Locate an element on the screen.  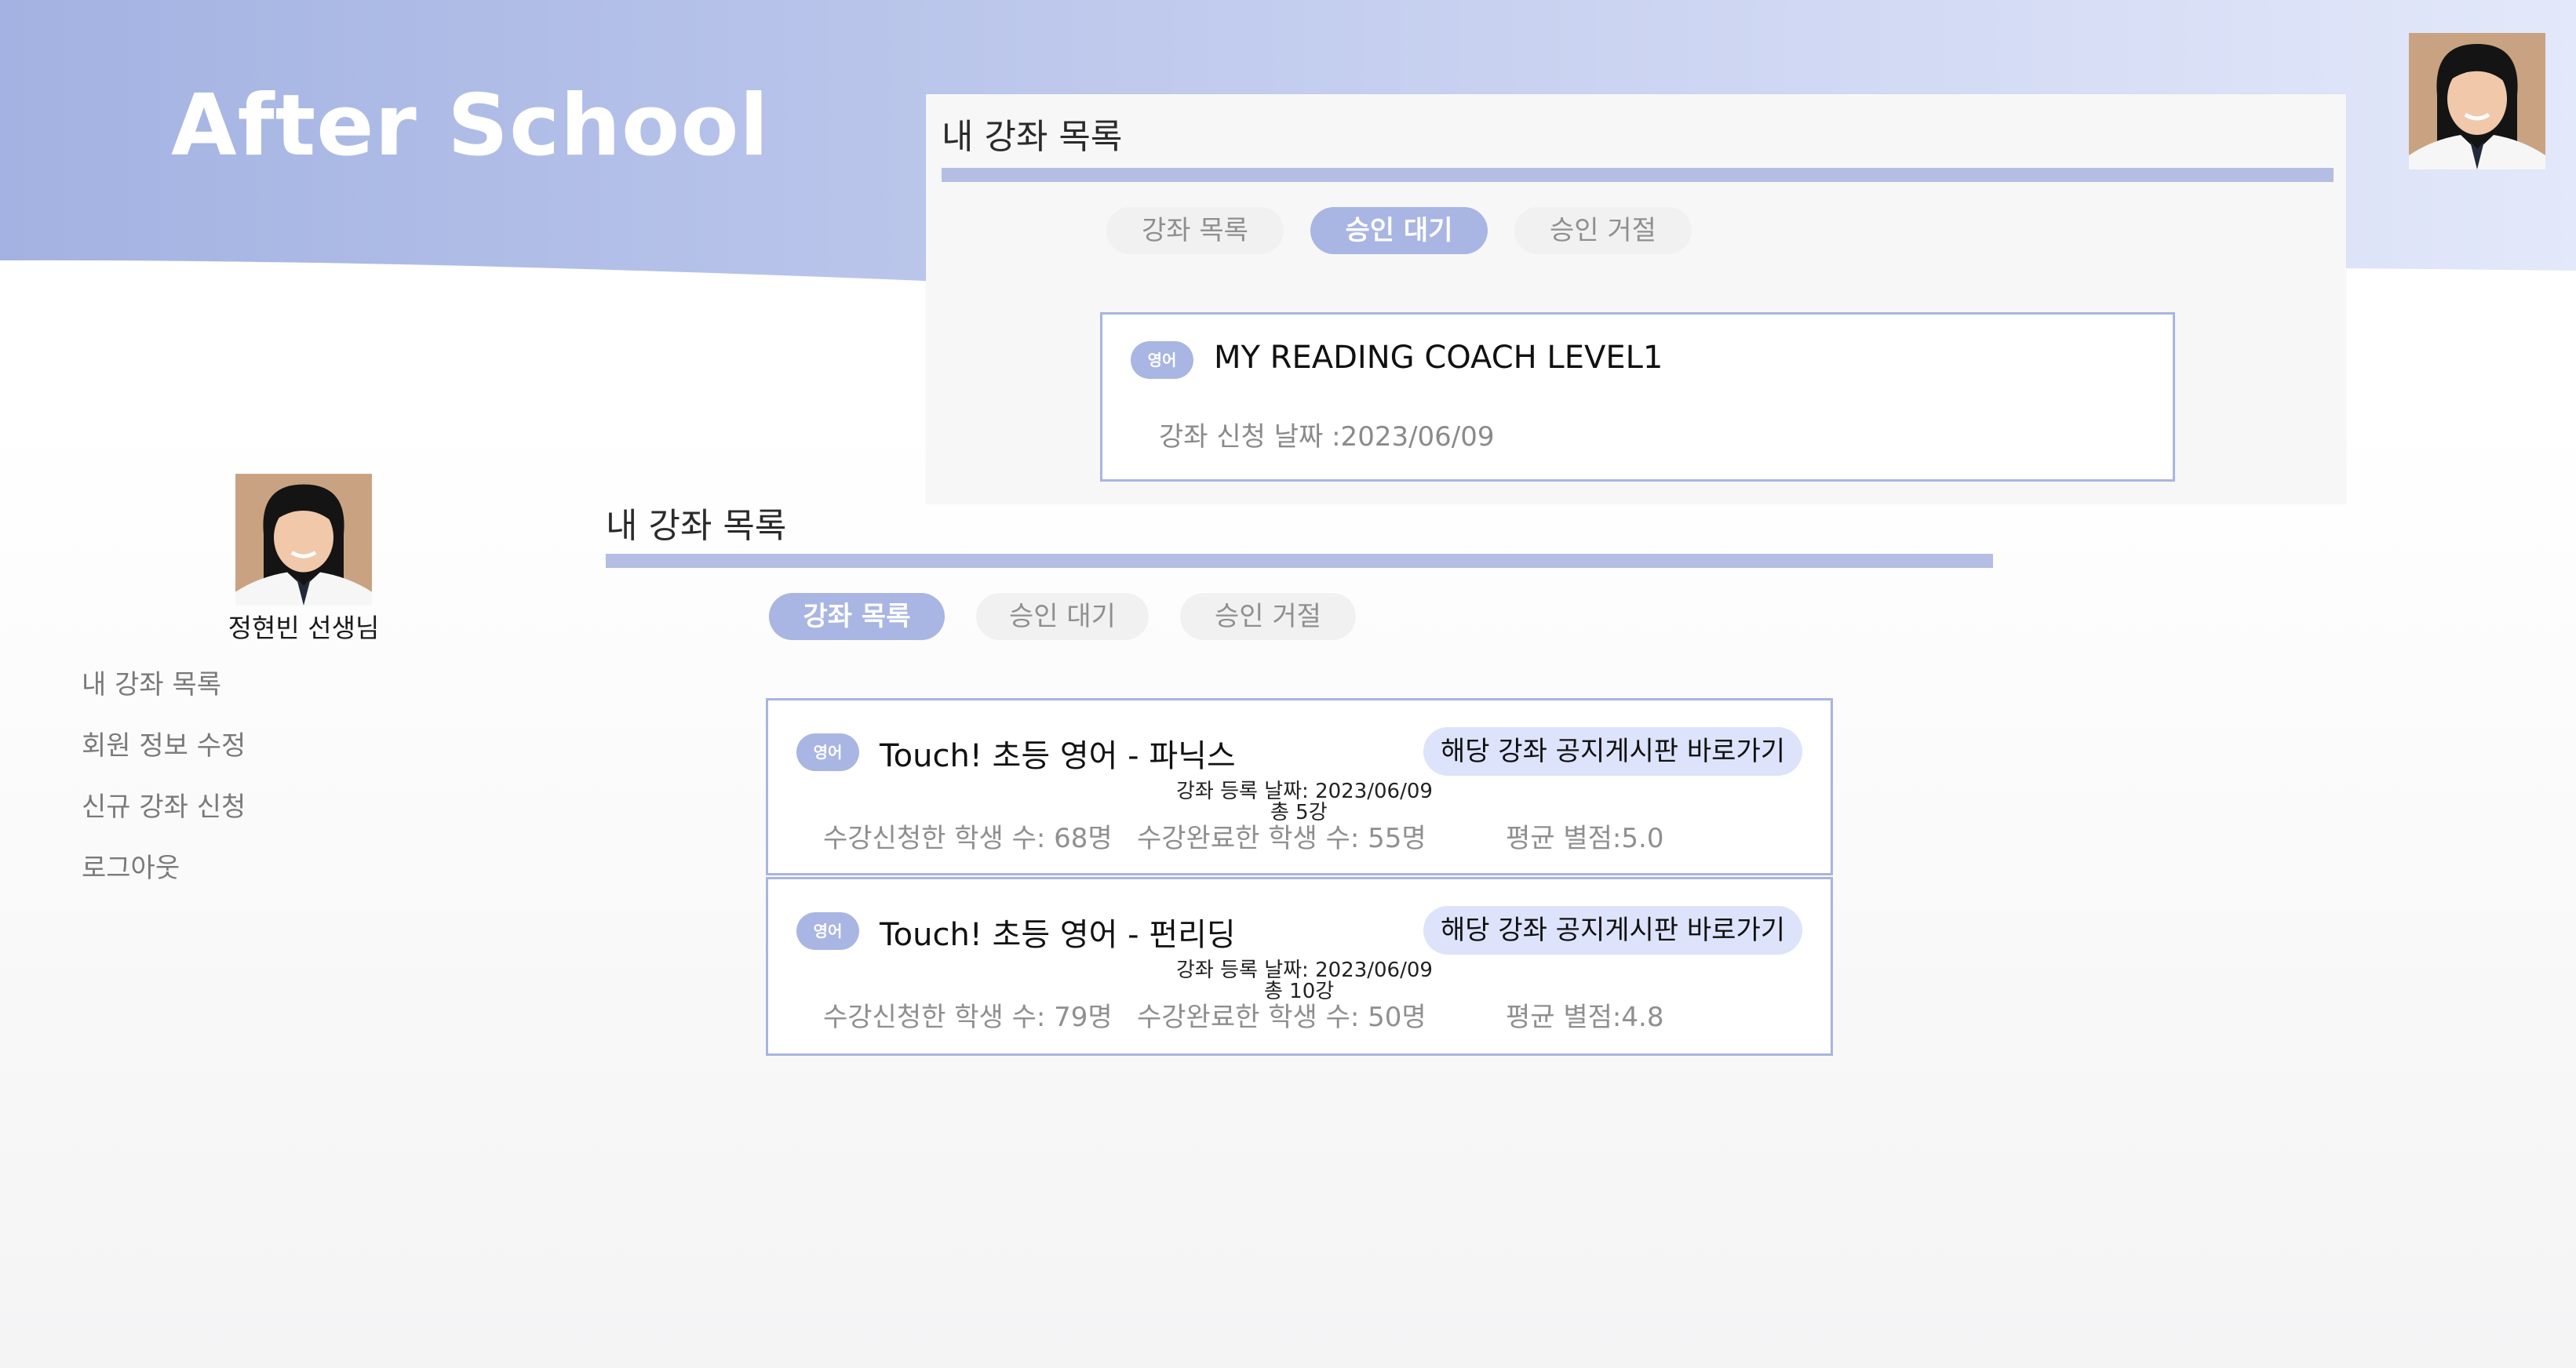
sidebar-item-my-courses: 내 강좌 목록 is located at coordinates (164, 697).